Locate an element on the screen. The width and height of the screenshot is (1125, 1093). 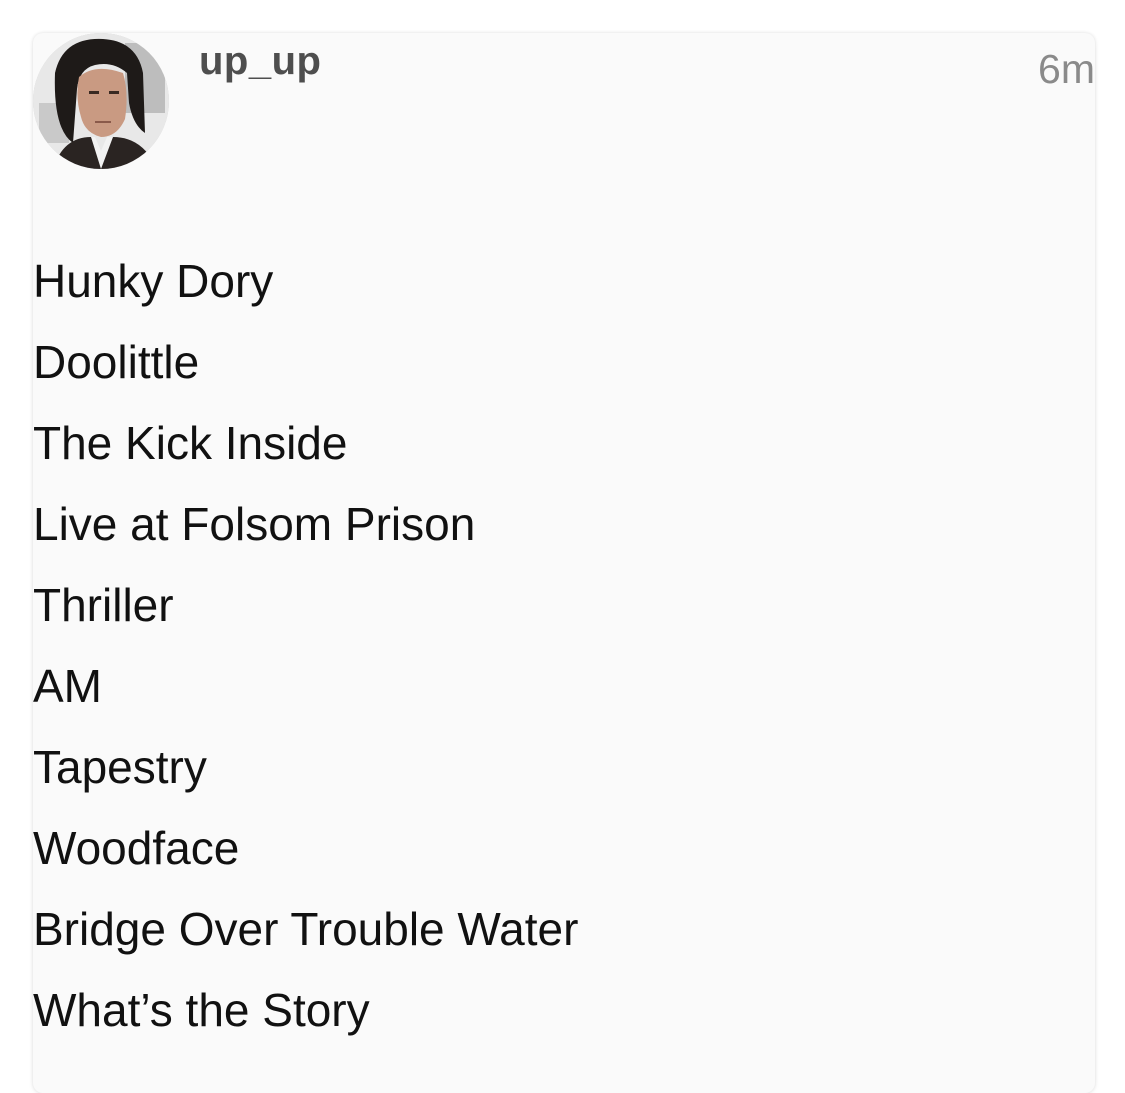
list-item: Woodface is located at coordinates (136, 848).